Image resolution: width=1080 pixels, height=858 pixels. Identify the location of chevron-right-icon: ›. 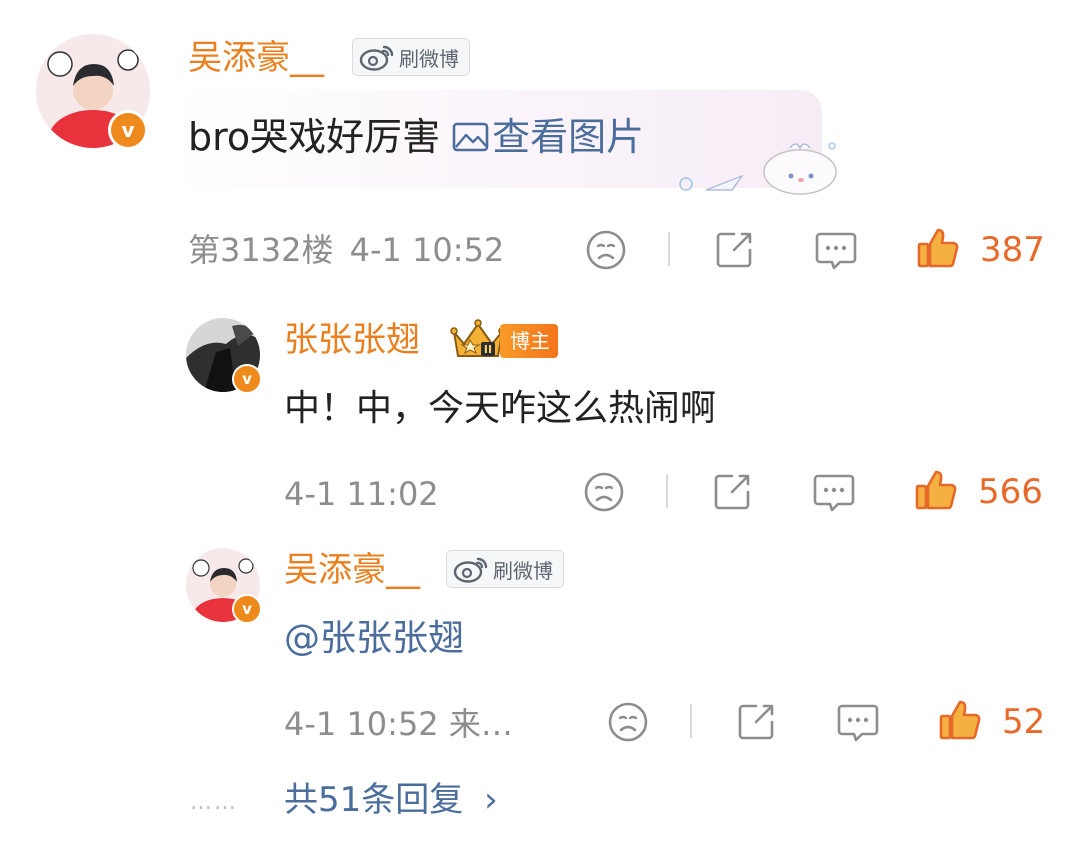
(491, 800).